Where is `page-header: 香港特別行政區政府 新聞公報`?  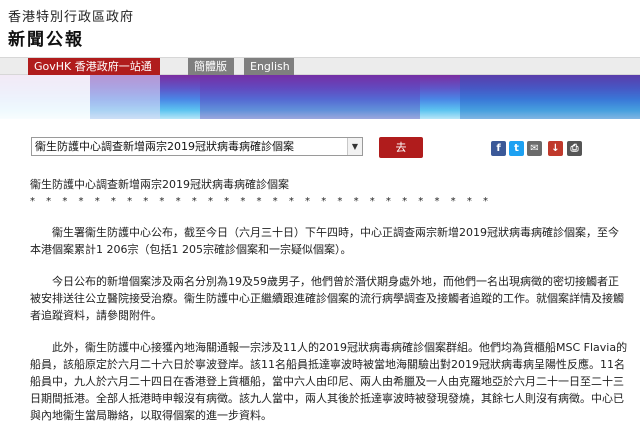 page-header: 香港特別行政區政府 新聞公報 is located at coordinates (320, 26).